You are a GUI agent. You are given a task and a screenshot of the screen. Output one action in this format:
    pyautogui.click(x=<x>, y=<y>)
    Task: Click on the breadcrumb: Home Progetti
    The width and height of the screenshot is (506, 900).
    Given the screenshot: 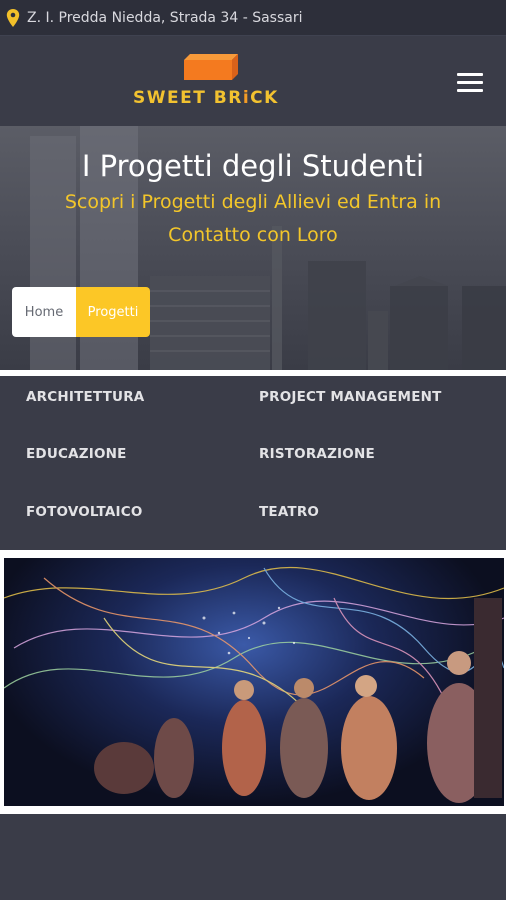 What is the action you would take?
    pyautogui.click(x=81, y=312)
    